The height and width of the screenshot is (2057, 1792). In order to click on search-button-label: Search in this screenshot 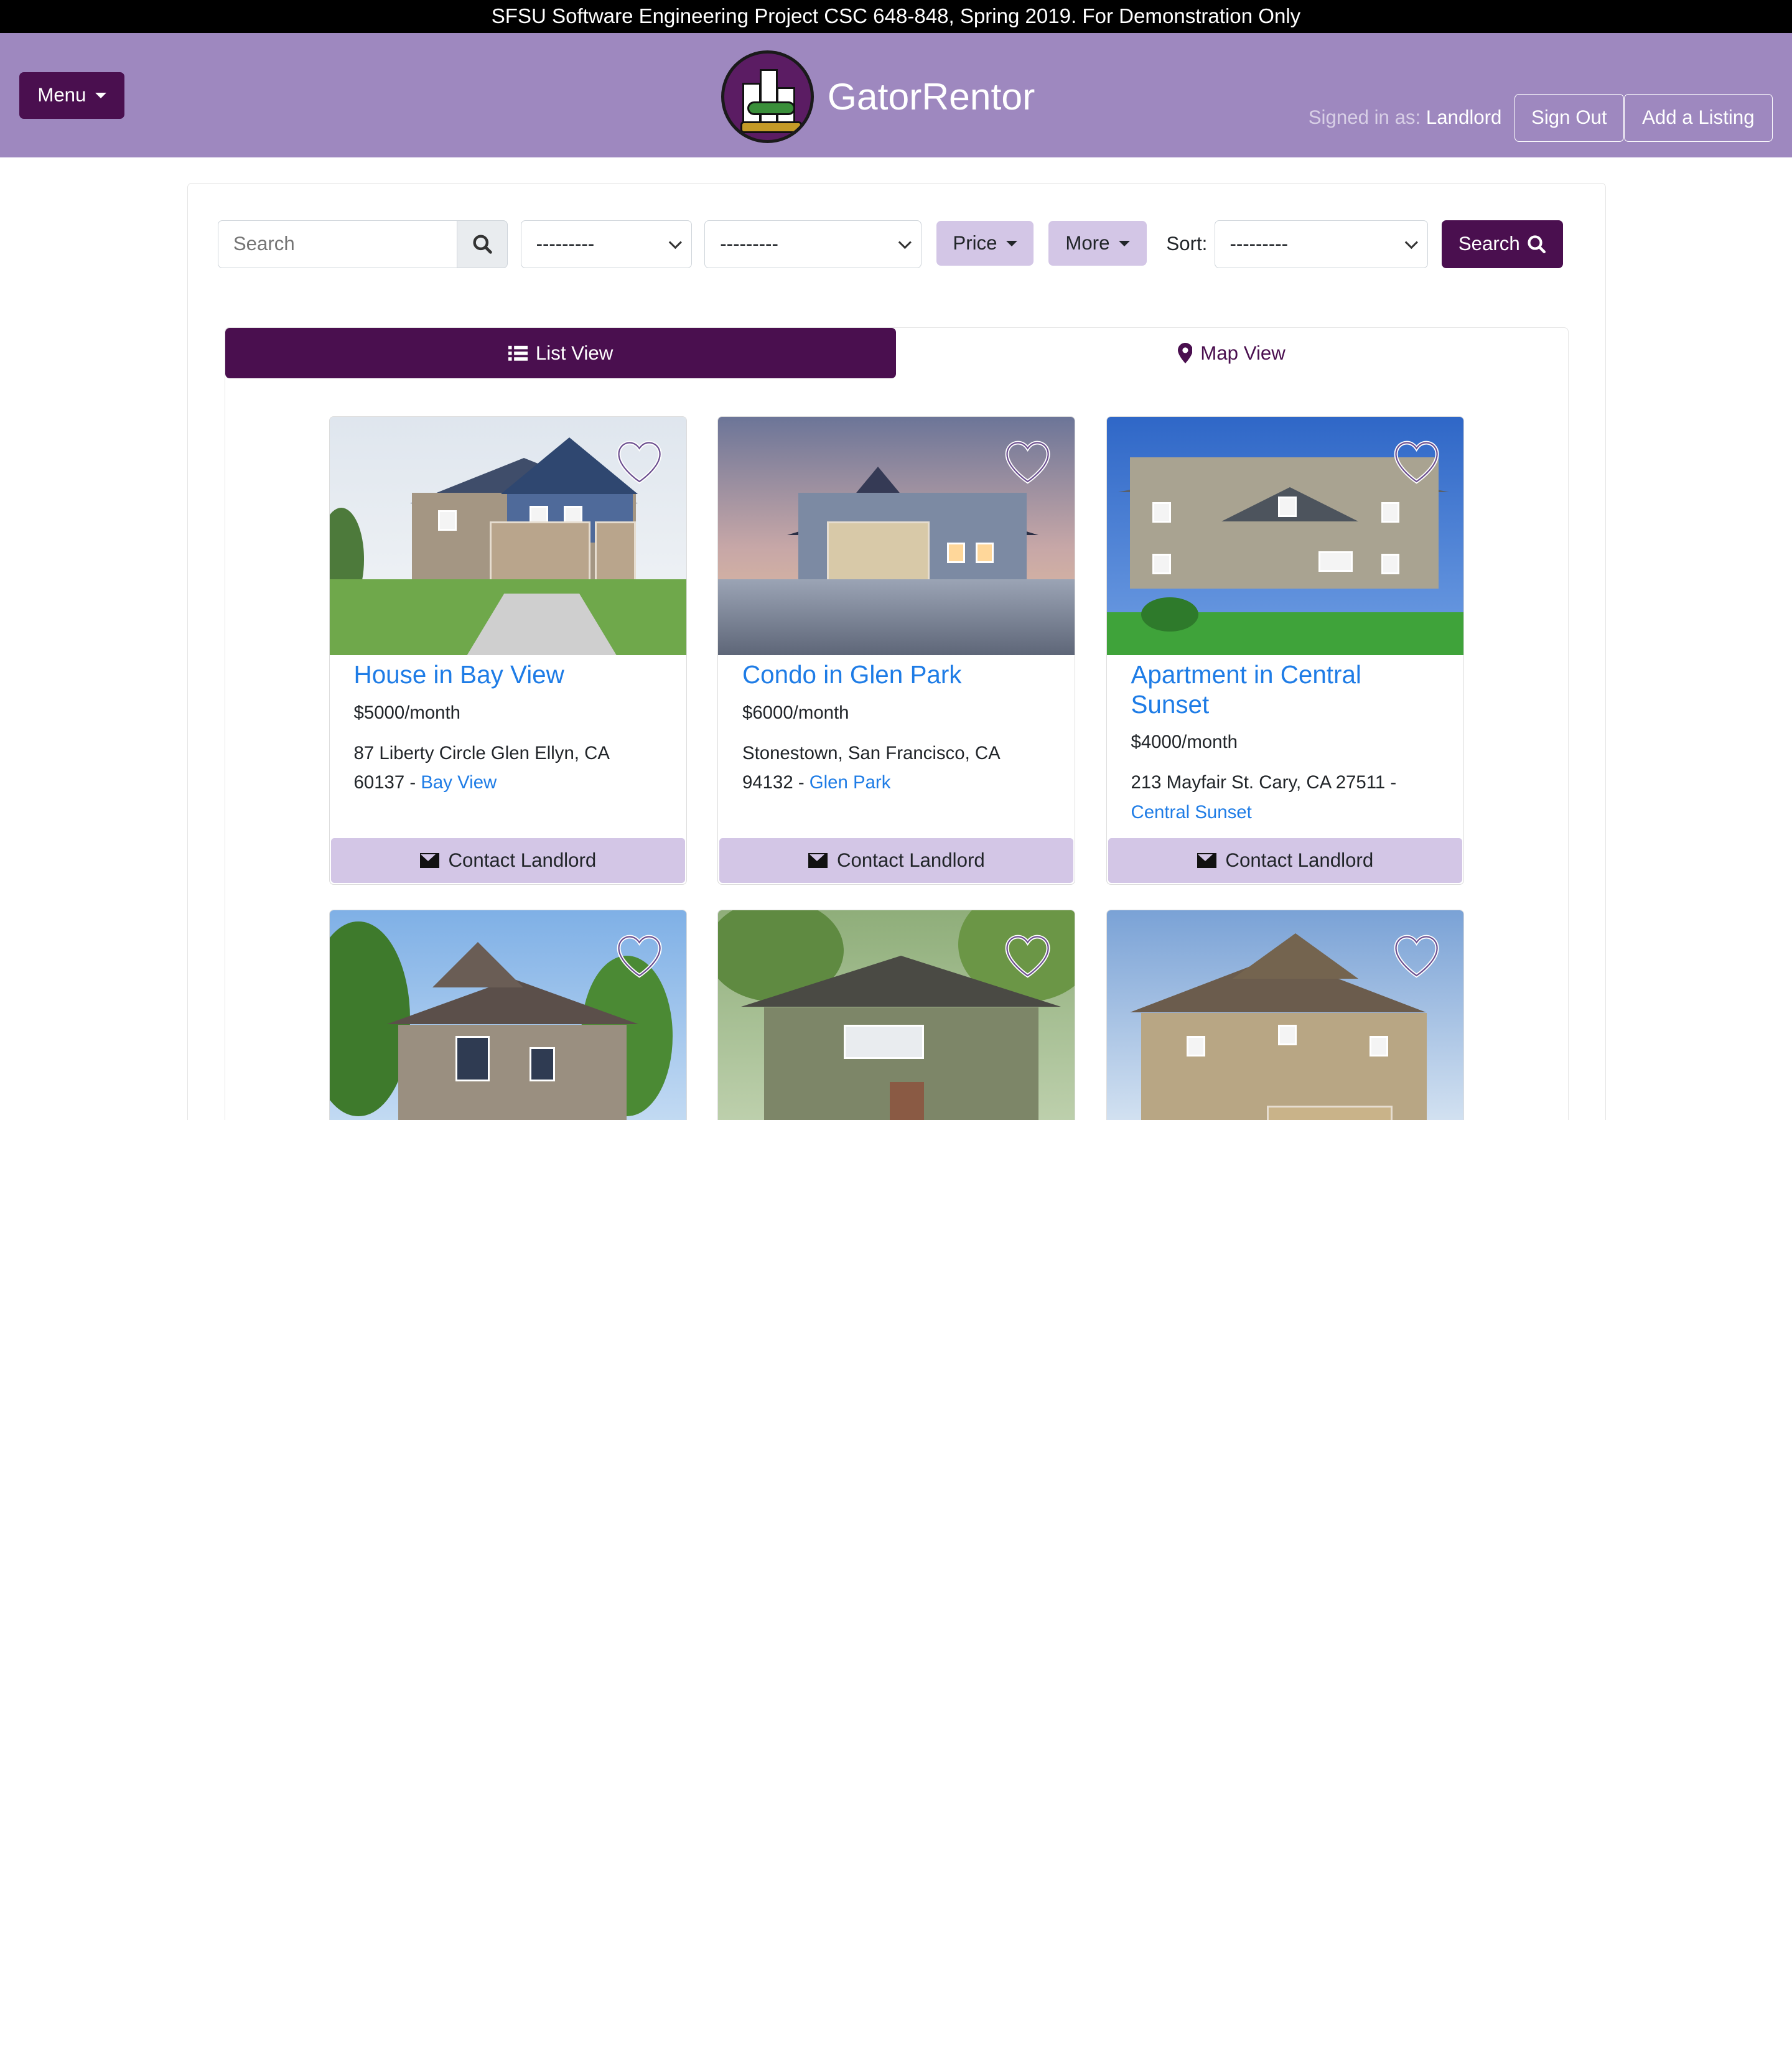, I will do `click(1489, 244)`.